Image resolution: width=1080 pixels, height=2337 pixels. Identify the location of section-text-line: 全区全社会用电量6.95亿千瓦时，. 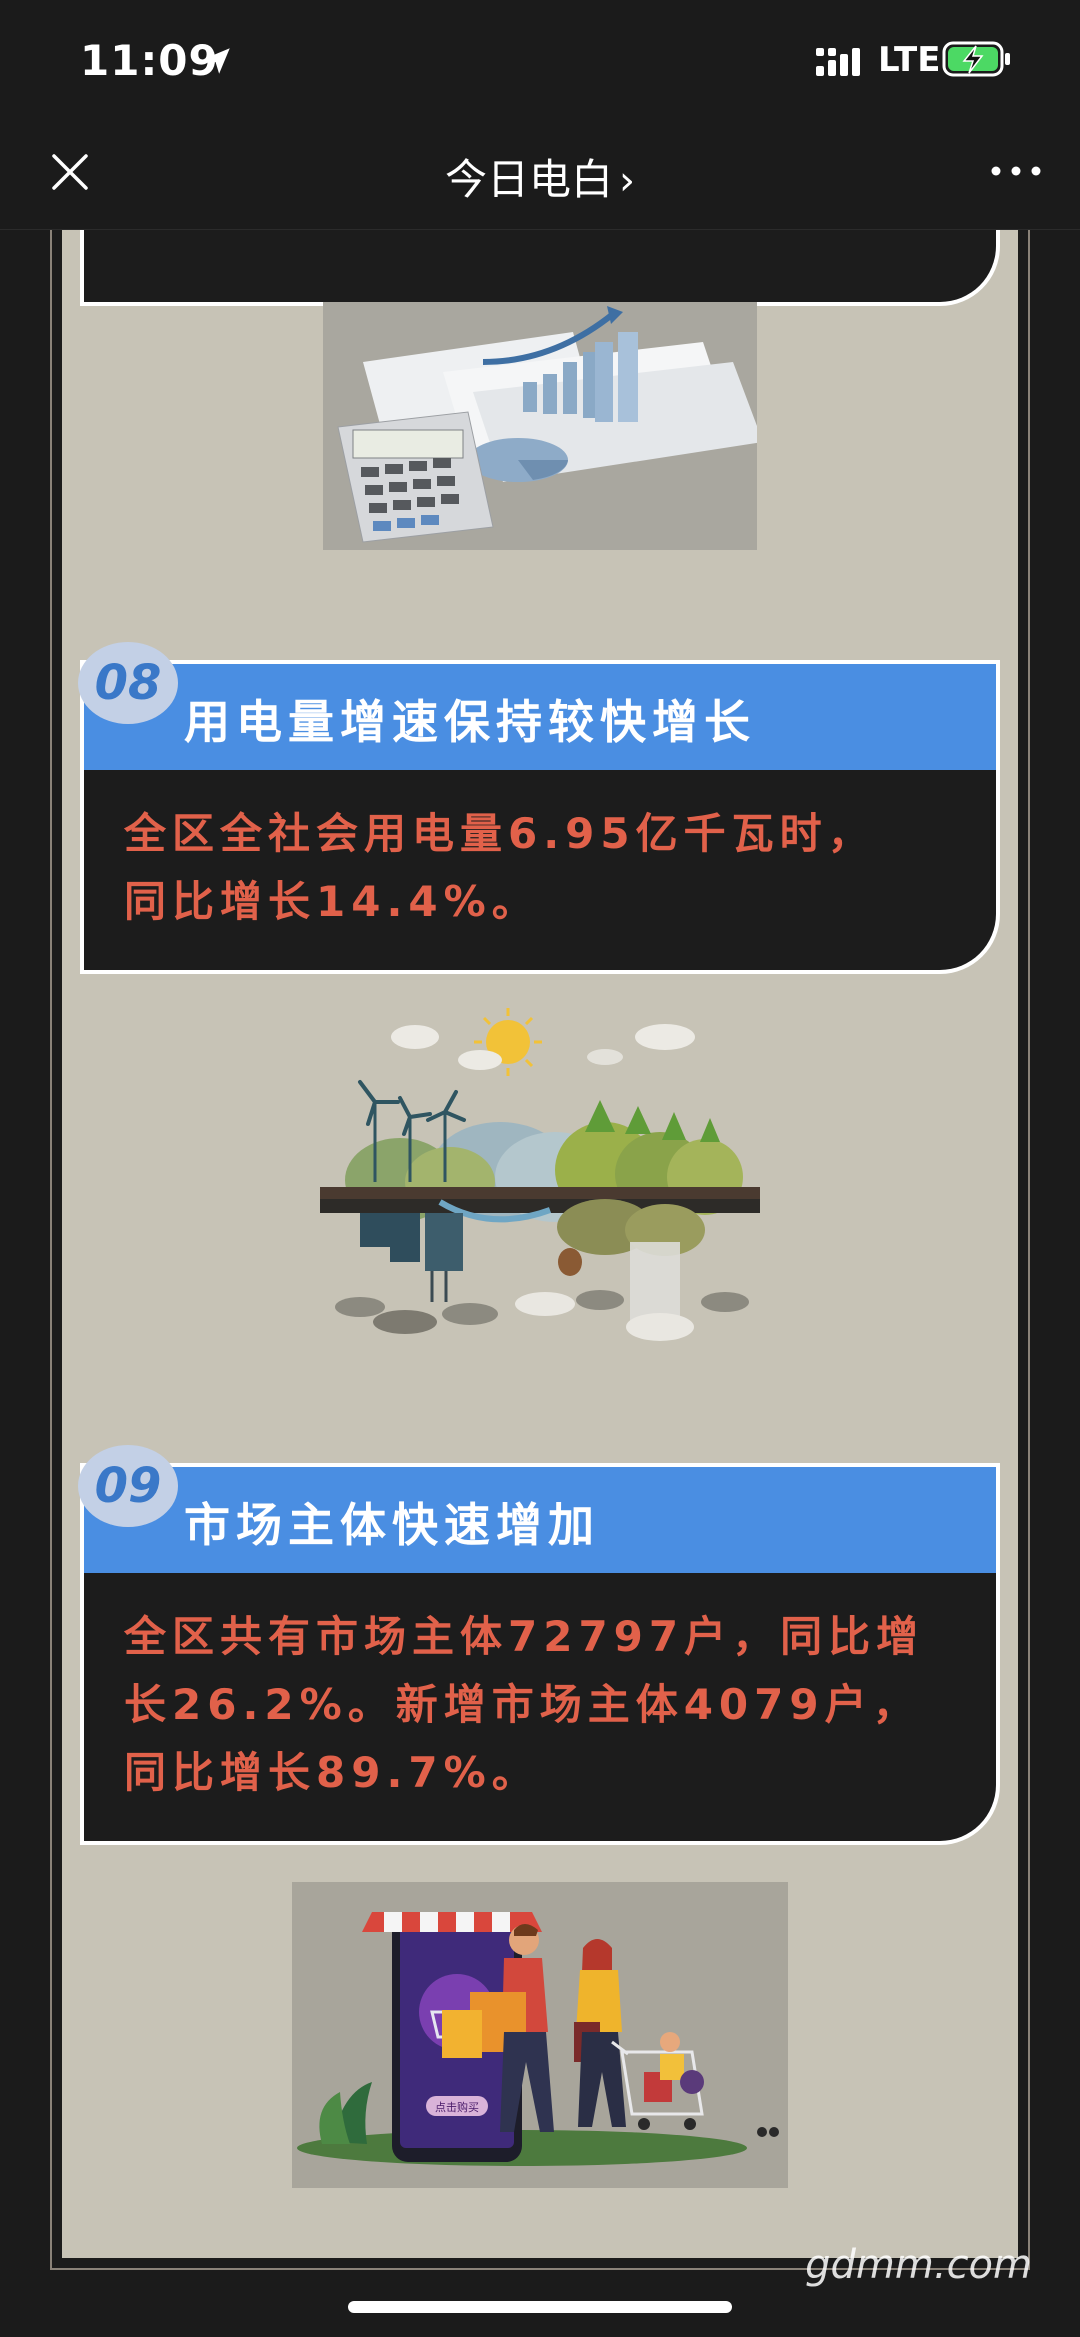
(500, 833).